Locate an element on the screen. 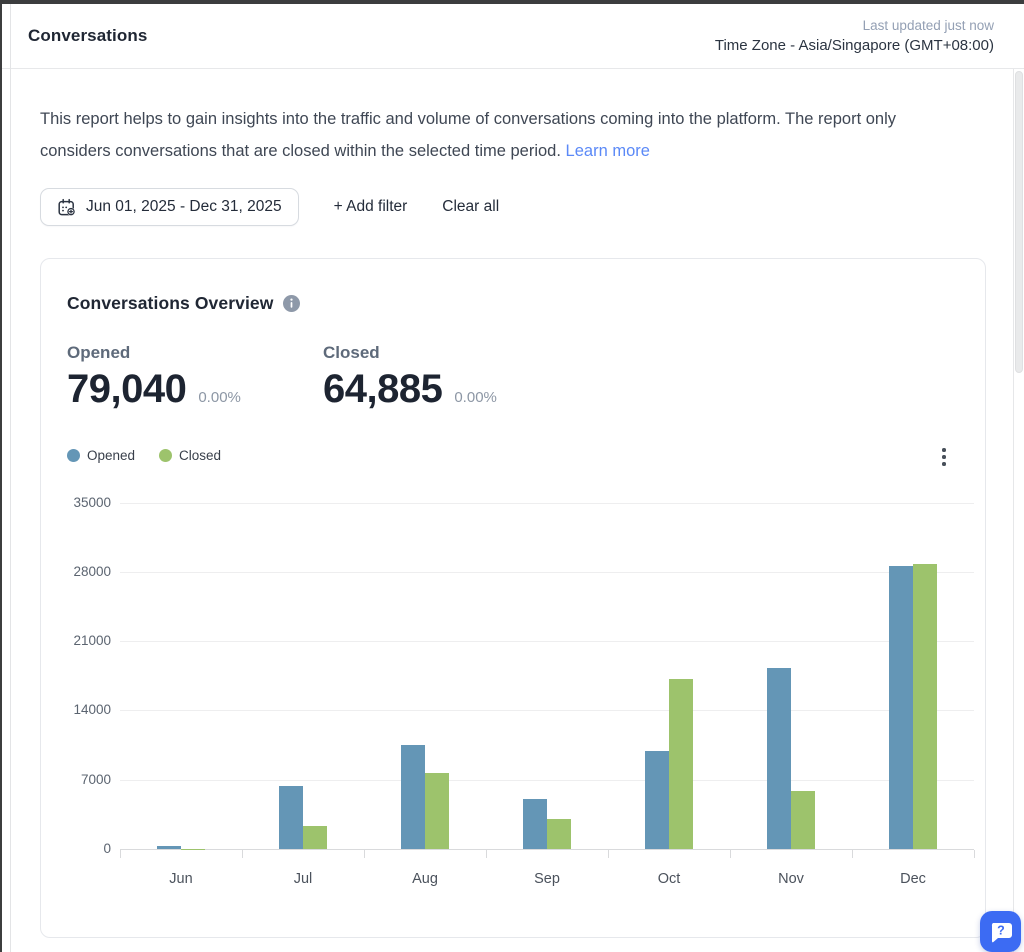 The width and height of the screenshot is (1024, 952). bar-closed-oct is located at coordinates (681, 763).